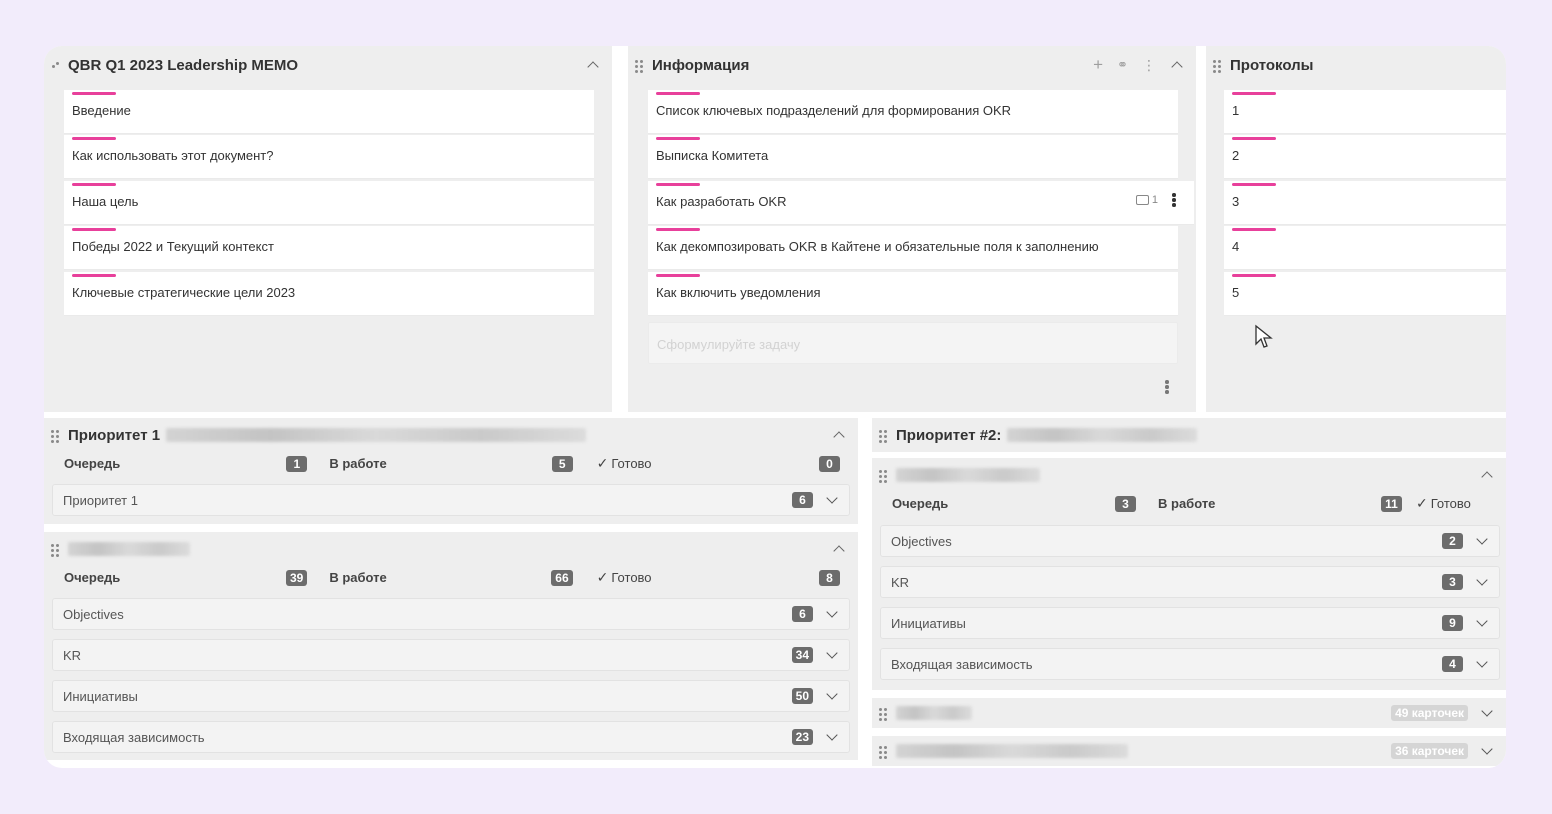 Image resolution: width=1552 pixels, height=814 pixels. I want to click on column-count: 39, so click(296, 577).